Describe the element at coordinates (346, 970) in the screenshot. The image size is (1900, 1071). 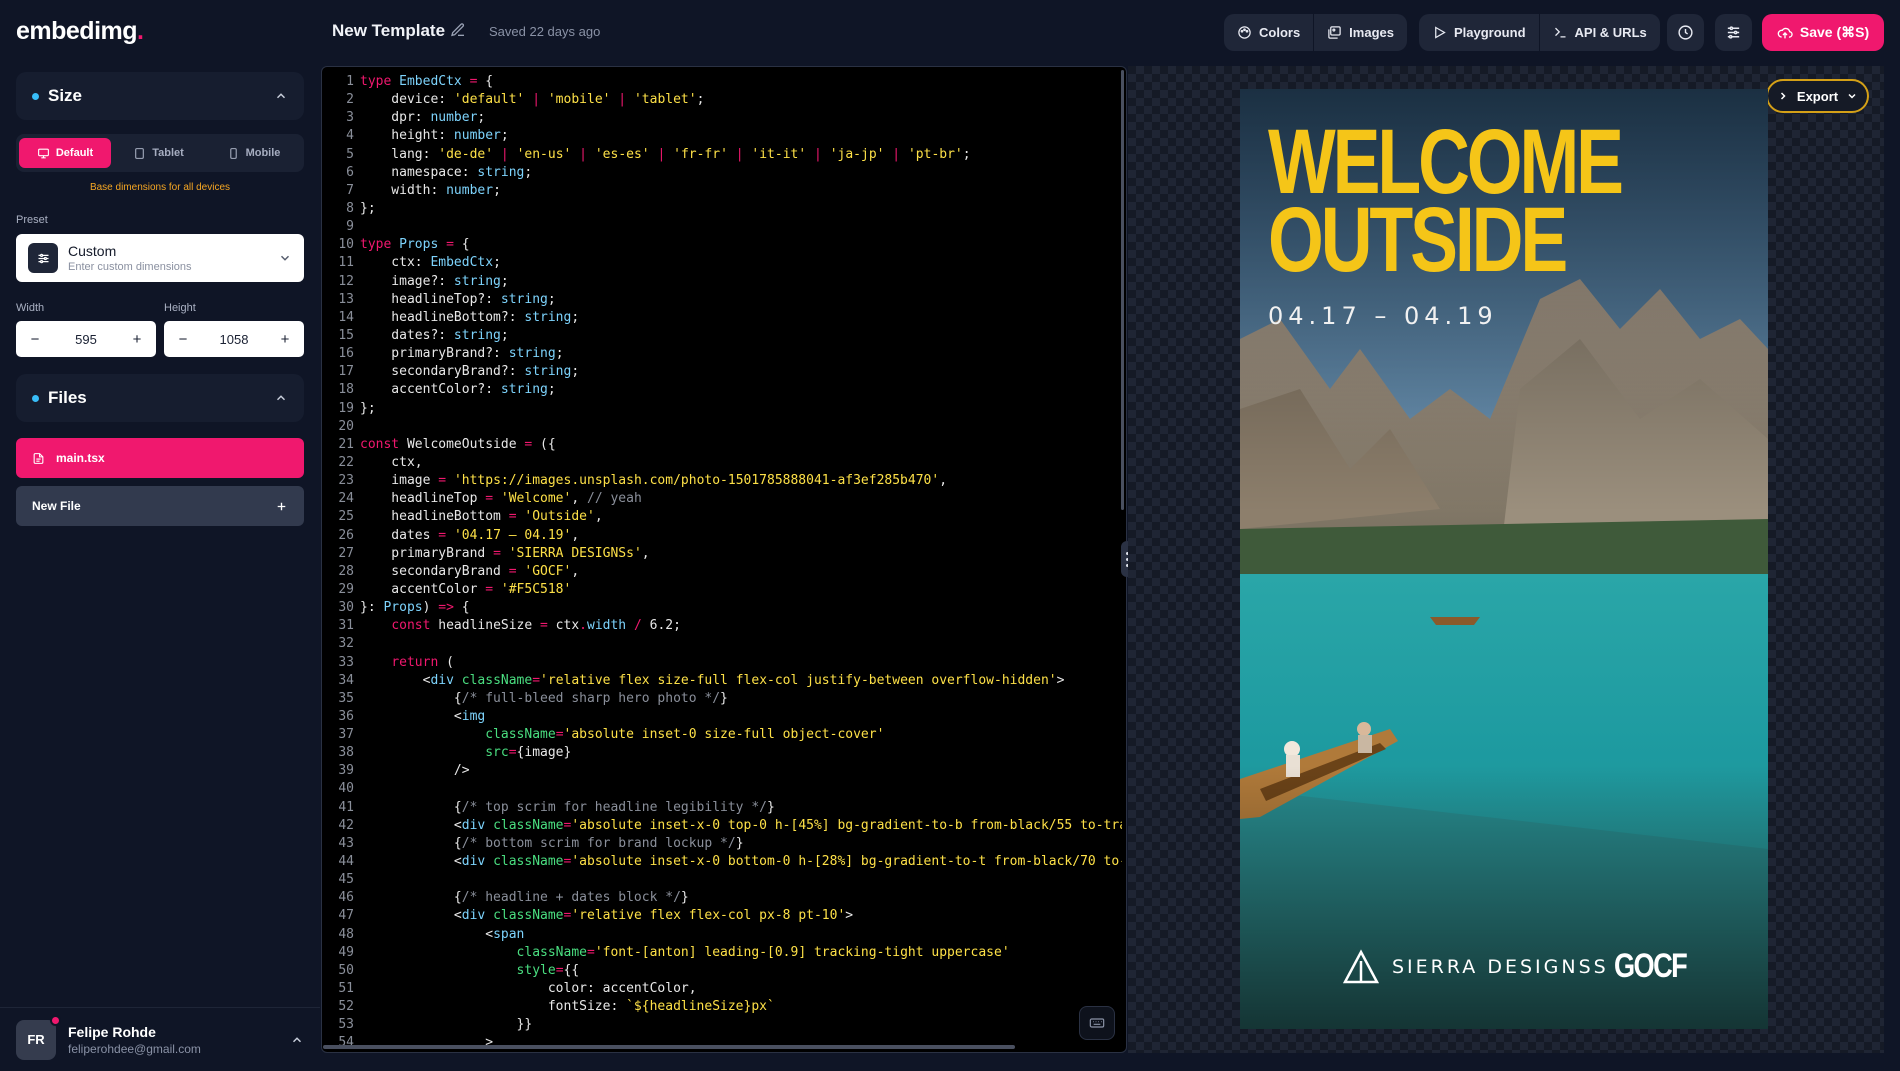
I see `line-number: 50` at that location.